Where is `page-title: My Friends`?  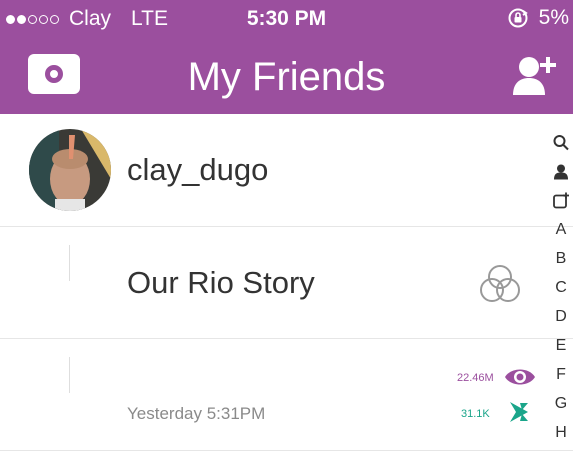
page-title: My Friends is located at coordinates (286, 77).